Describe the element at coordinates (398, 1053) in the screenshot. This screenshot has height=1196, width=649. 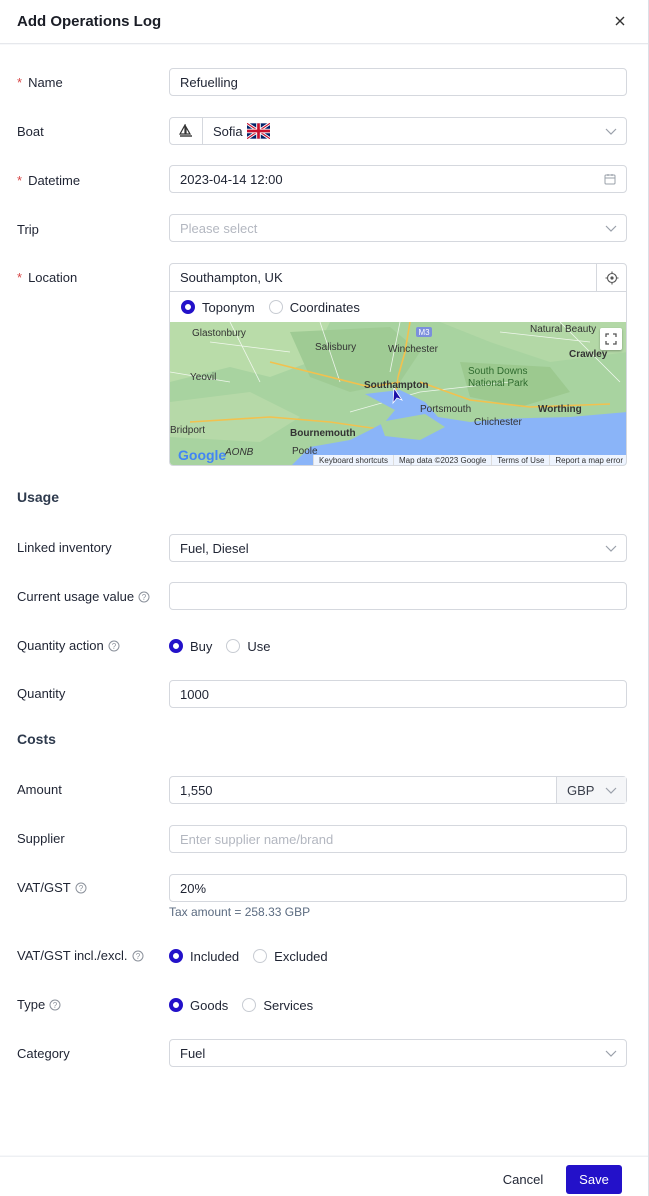
I see `category-select: Fuel` at that location.